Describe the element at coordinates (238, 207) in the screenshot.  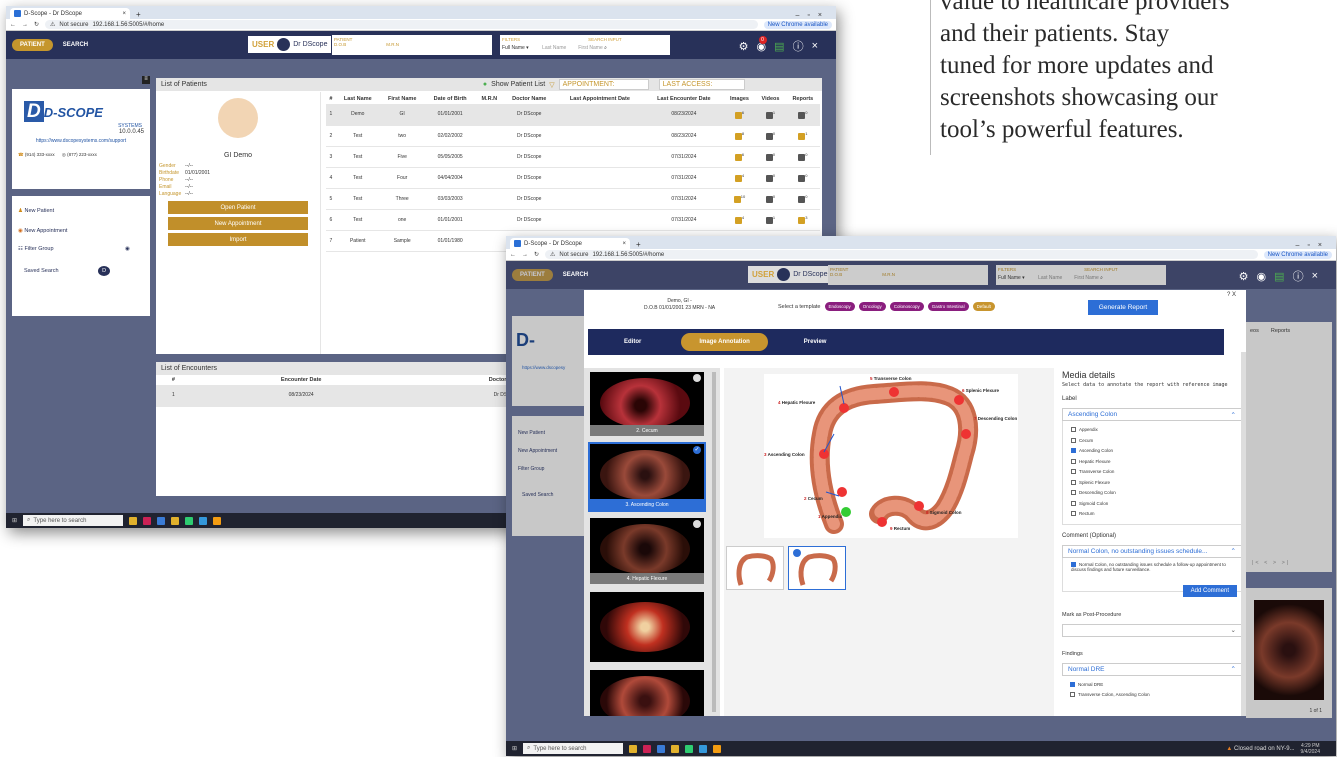
I see `open-patient-button: Open Patient` at that location.